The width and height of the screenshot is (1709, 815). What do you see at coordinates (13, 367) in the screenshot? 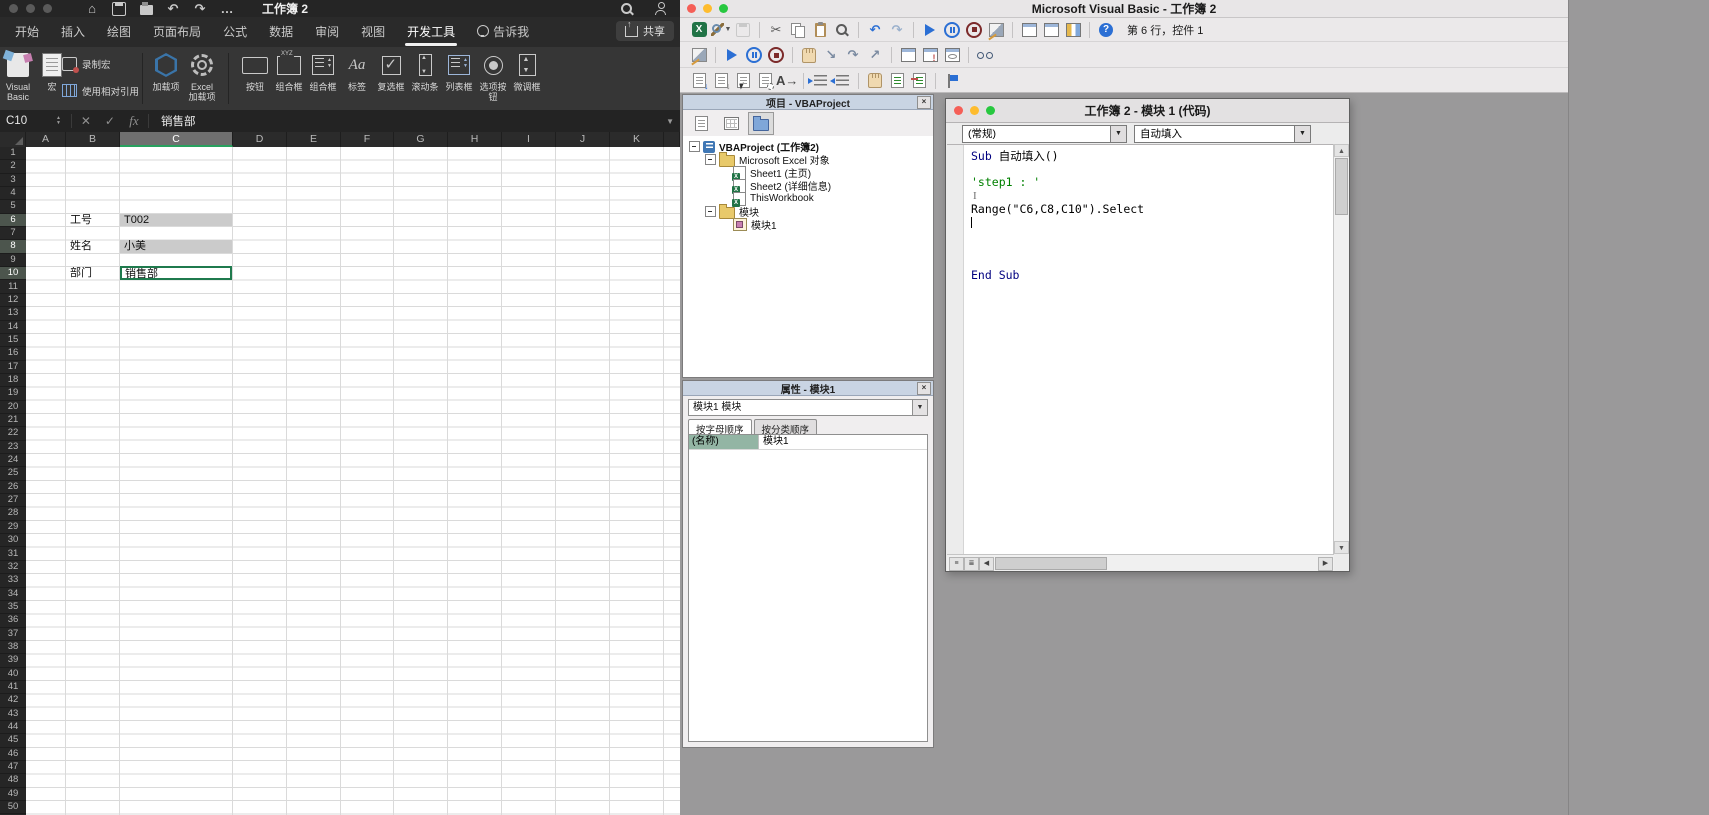
I see `row-header-17: 17` at bounding box center [13, 367].